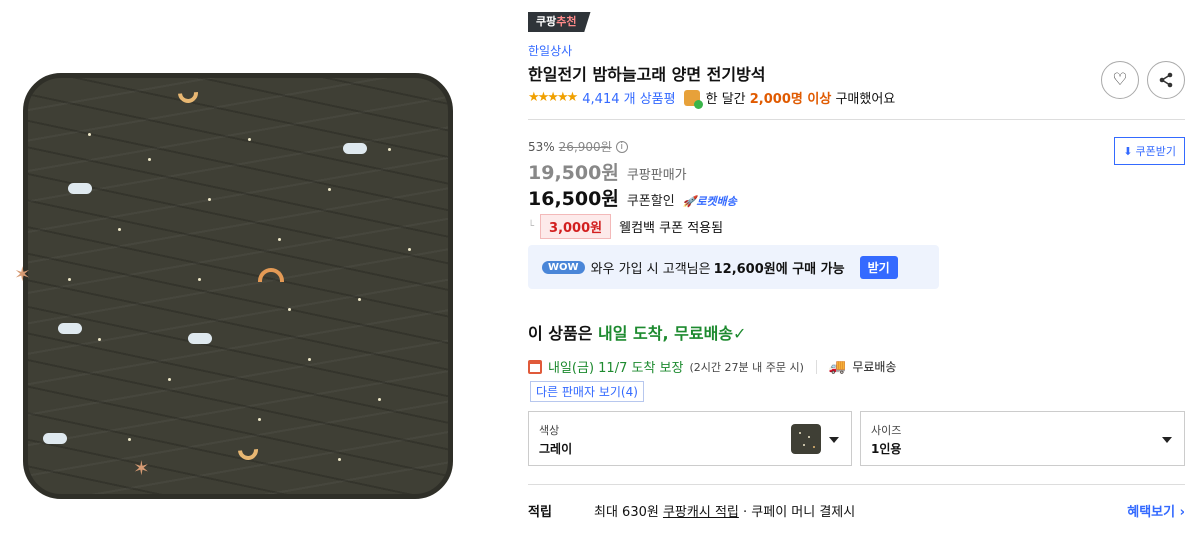 The width and height of the screenshot is (1197, 533). I want to click on welcome-coupon-text: 웰컴백 쿠폰 적용됨, so click(671, 228).